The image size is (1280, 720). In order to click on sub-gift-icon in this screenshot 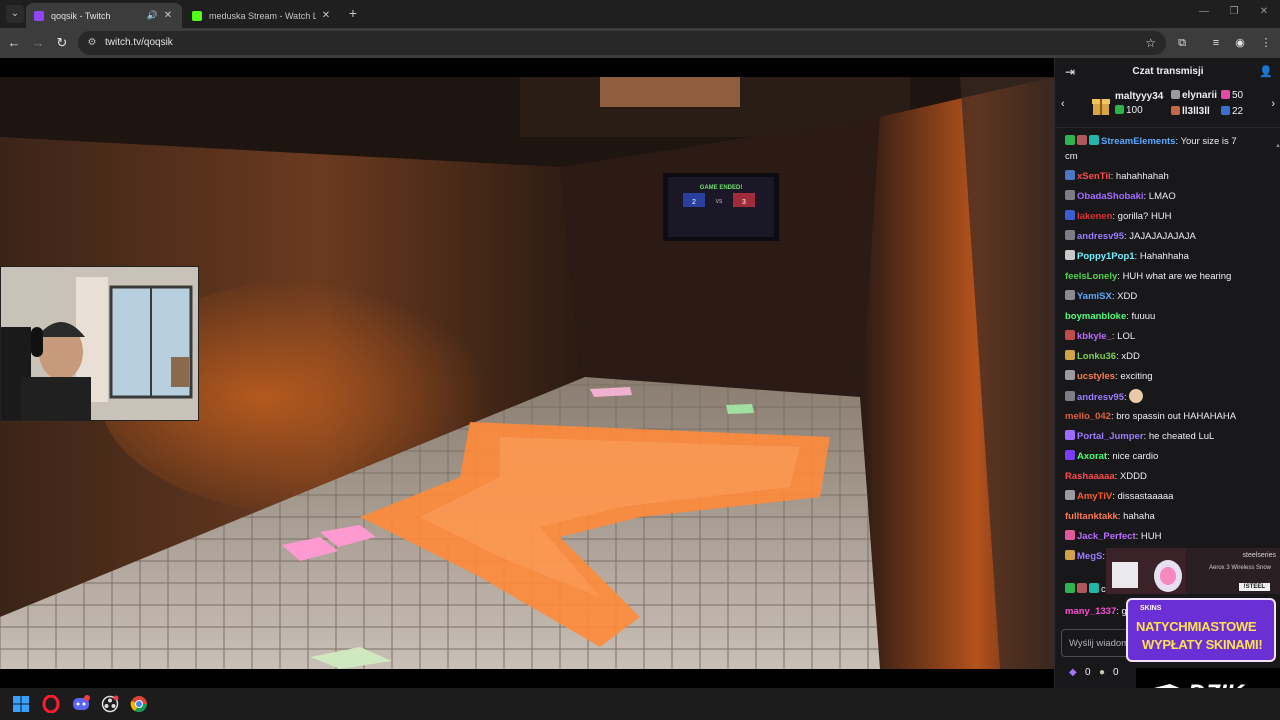, I will do `click(1225, 94)`.